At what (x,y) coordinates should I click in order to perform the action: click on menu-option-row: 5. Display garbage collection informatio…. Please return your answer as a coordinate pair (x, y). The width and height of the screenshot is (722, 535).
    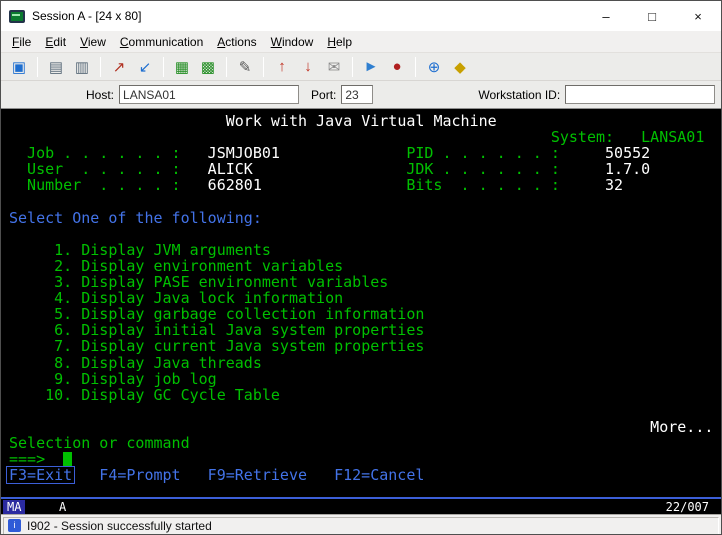
    Looking at the image, I should click on (365, 314).